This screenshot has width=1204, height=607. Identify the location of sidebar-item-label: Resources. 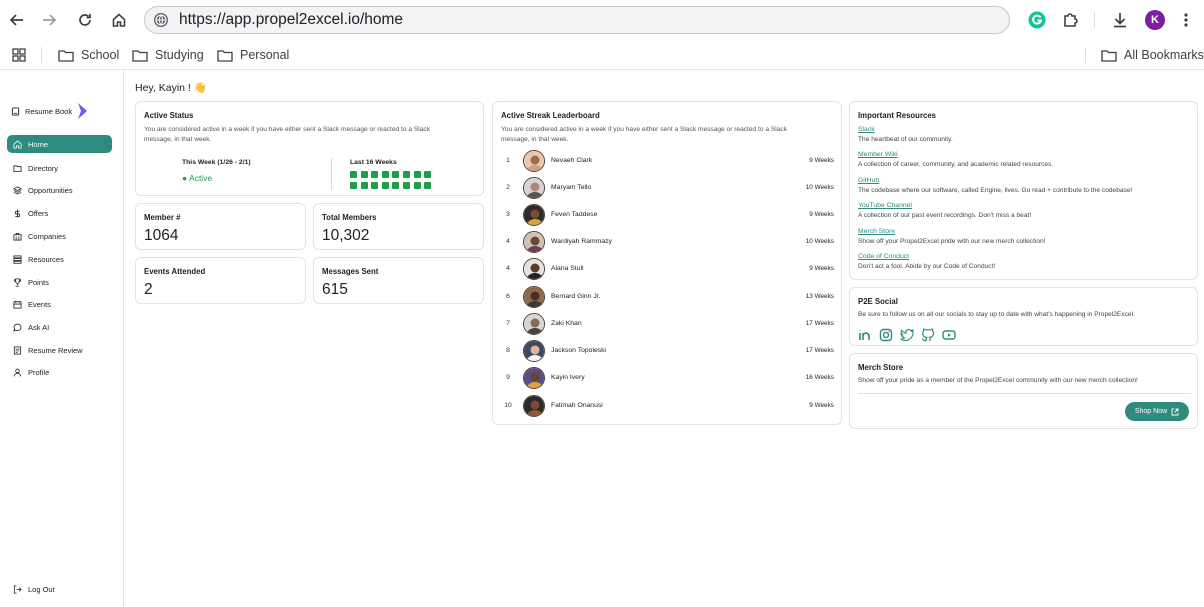
(46, 259).